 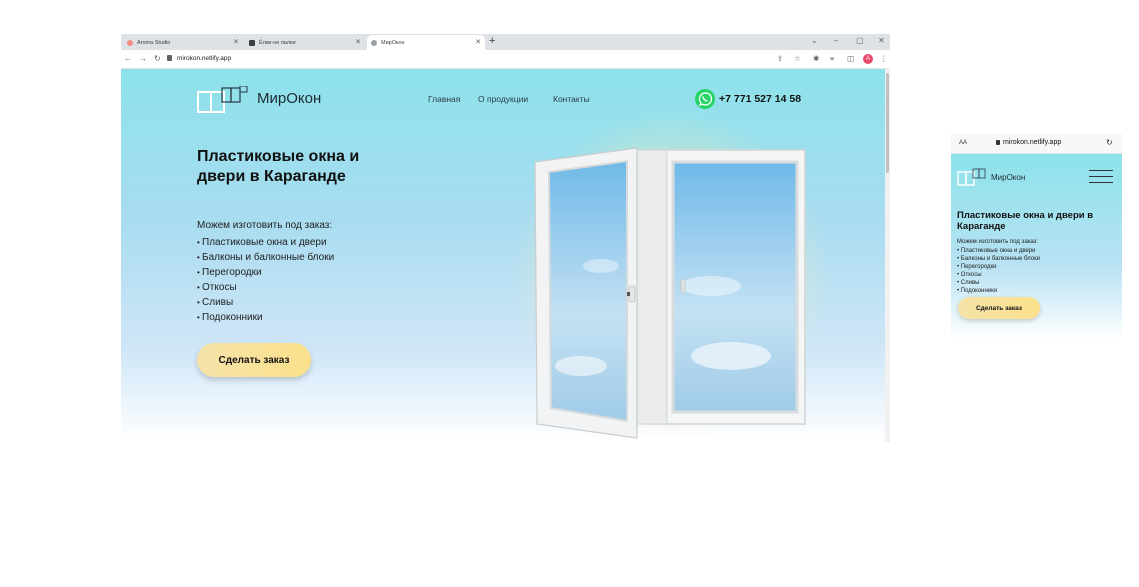 I want to click on share-icon: ⇪, so click(x=780, y=58).